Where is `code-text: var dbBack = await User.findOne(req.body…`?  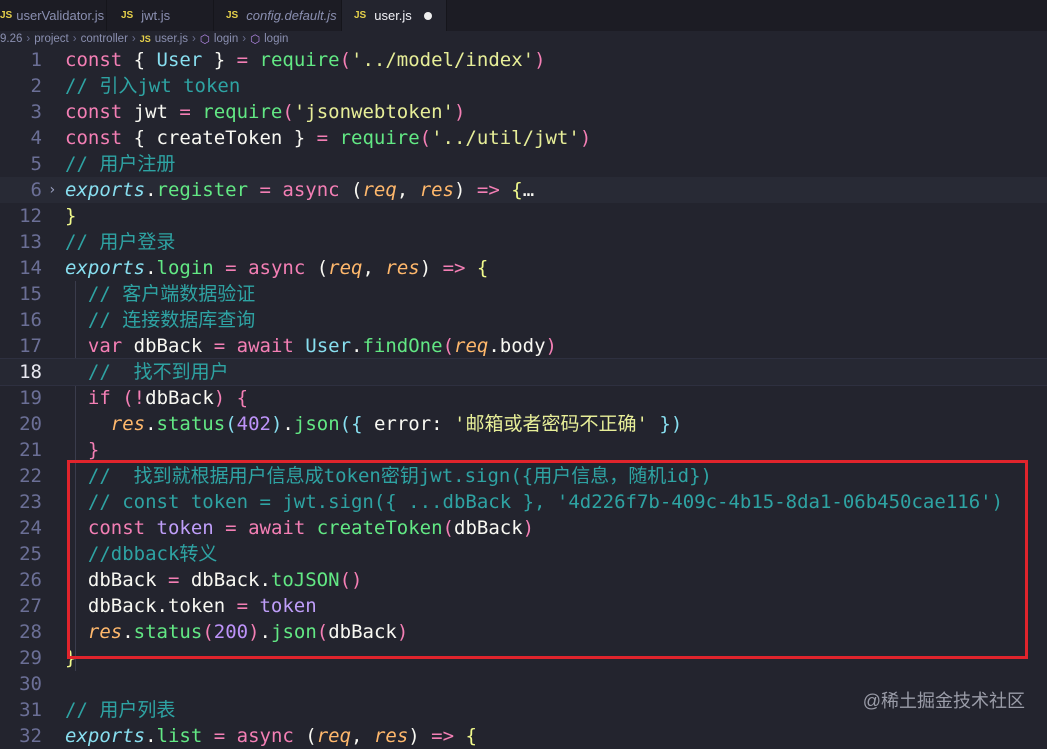 code-text: var dbBack = await User.findOne(req.body… is located at coordinates (311, 346).